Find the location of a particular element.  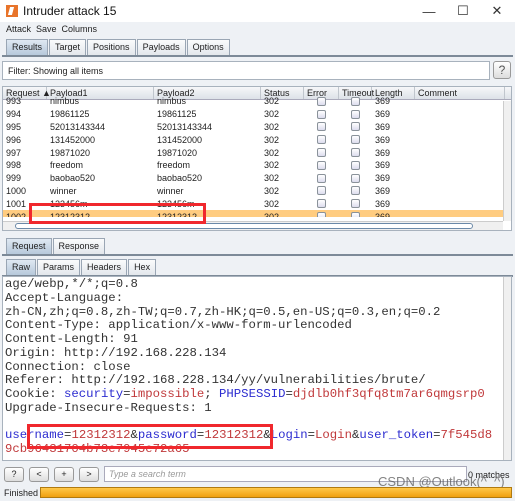

search-next-button: > is located at coordinates (89, 474).